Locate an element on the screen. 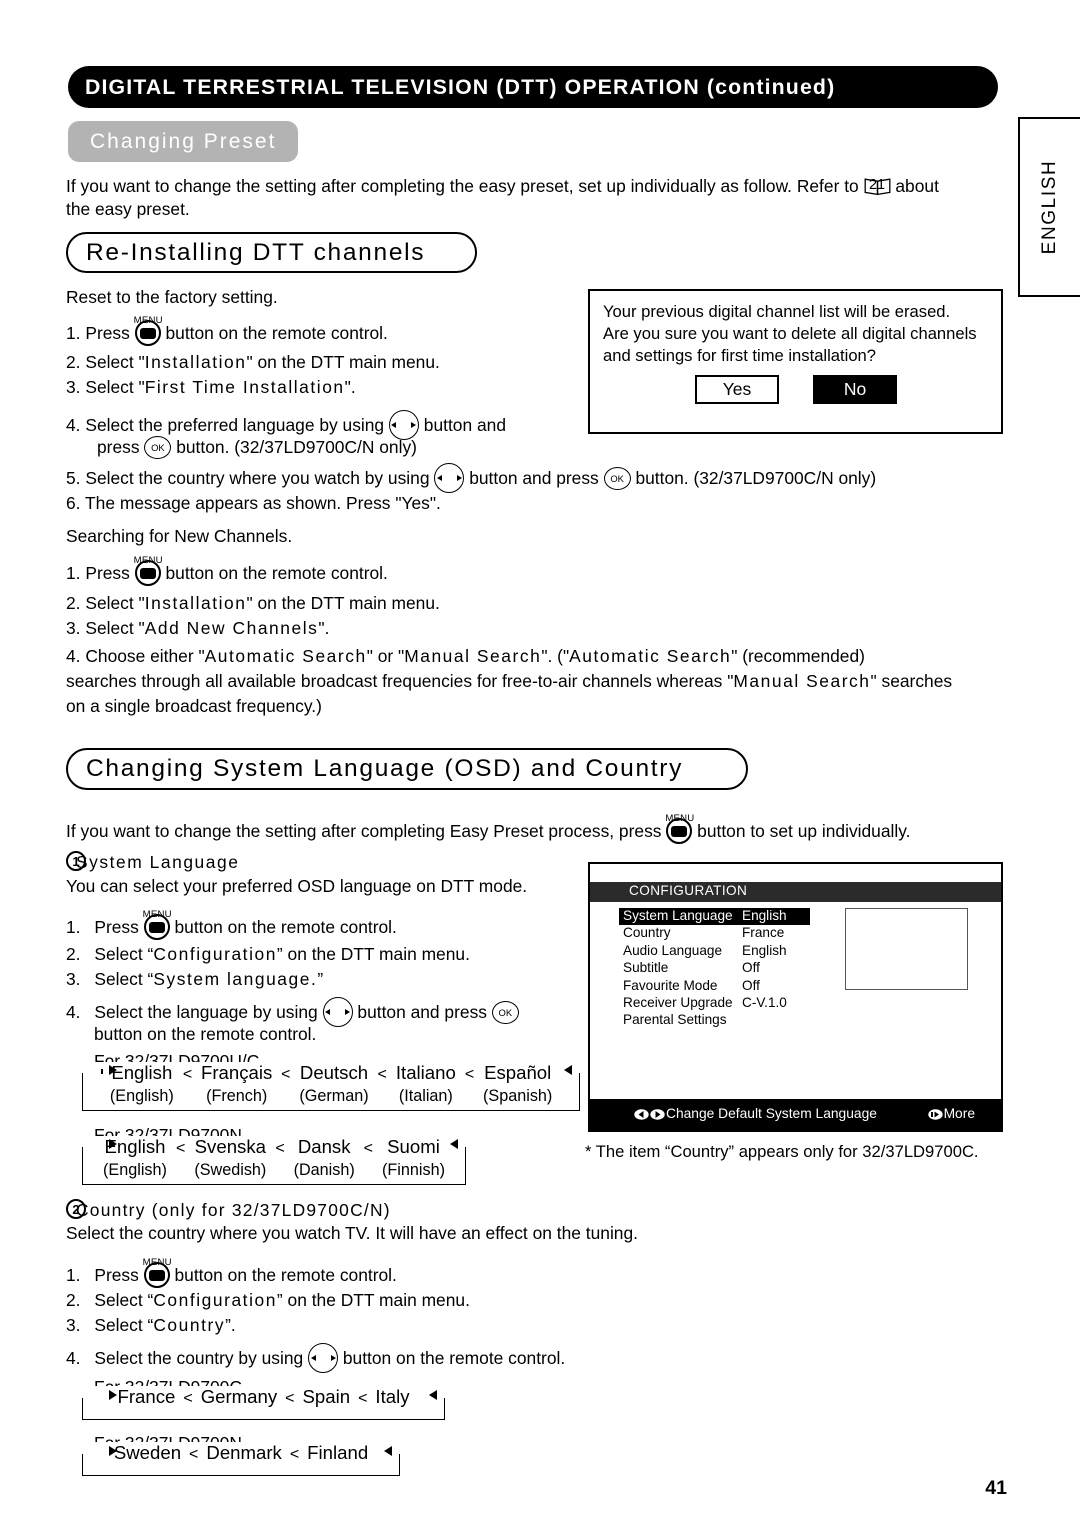  step-text-a: Choose either " is located at coordinates (145, 656).